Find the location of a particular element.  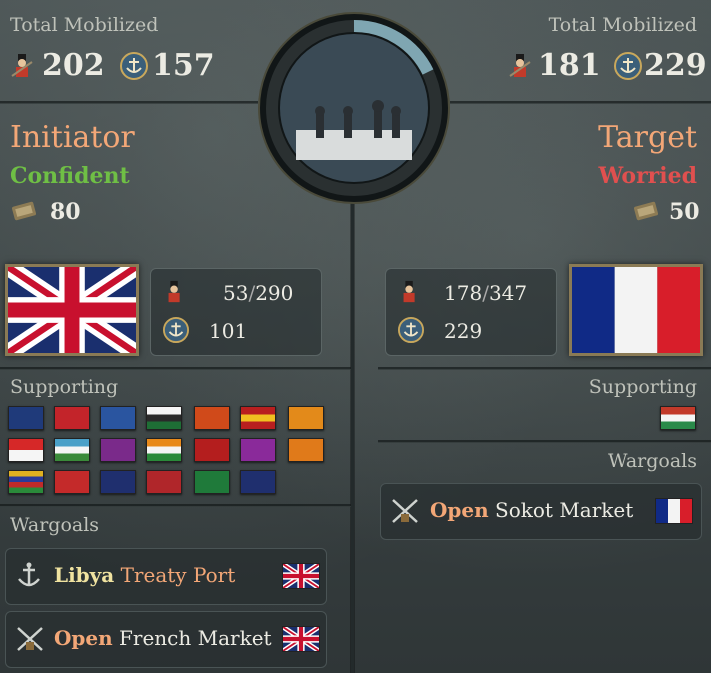

left-wargoal-2: Open French Market is located at coordinates (166, 639).